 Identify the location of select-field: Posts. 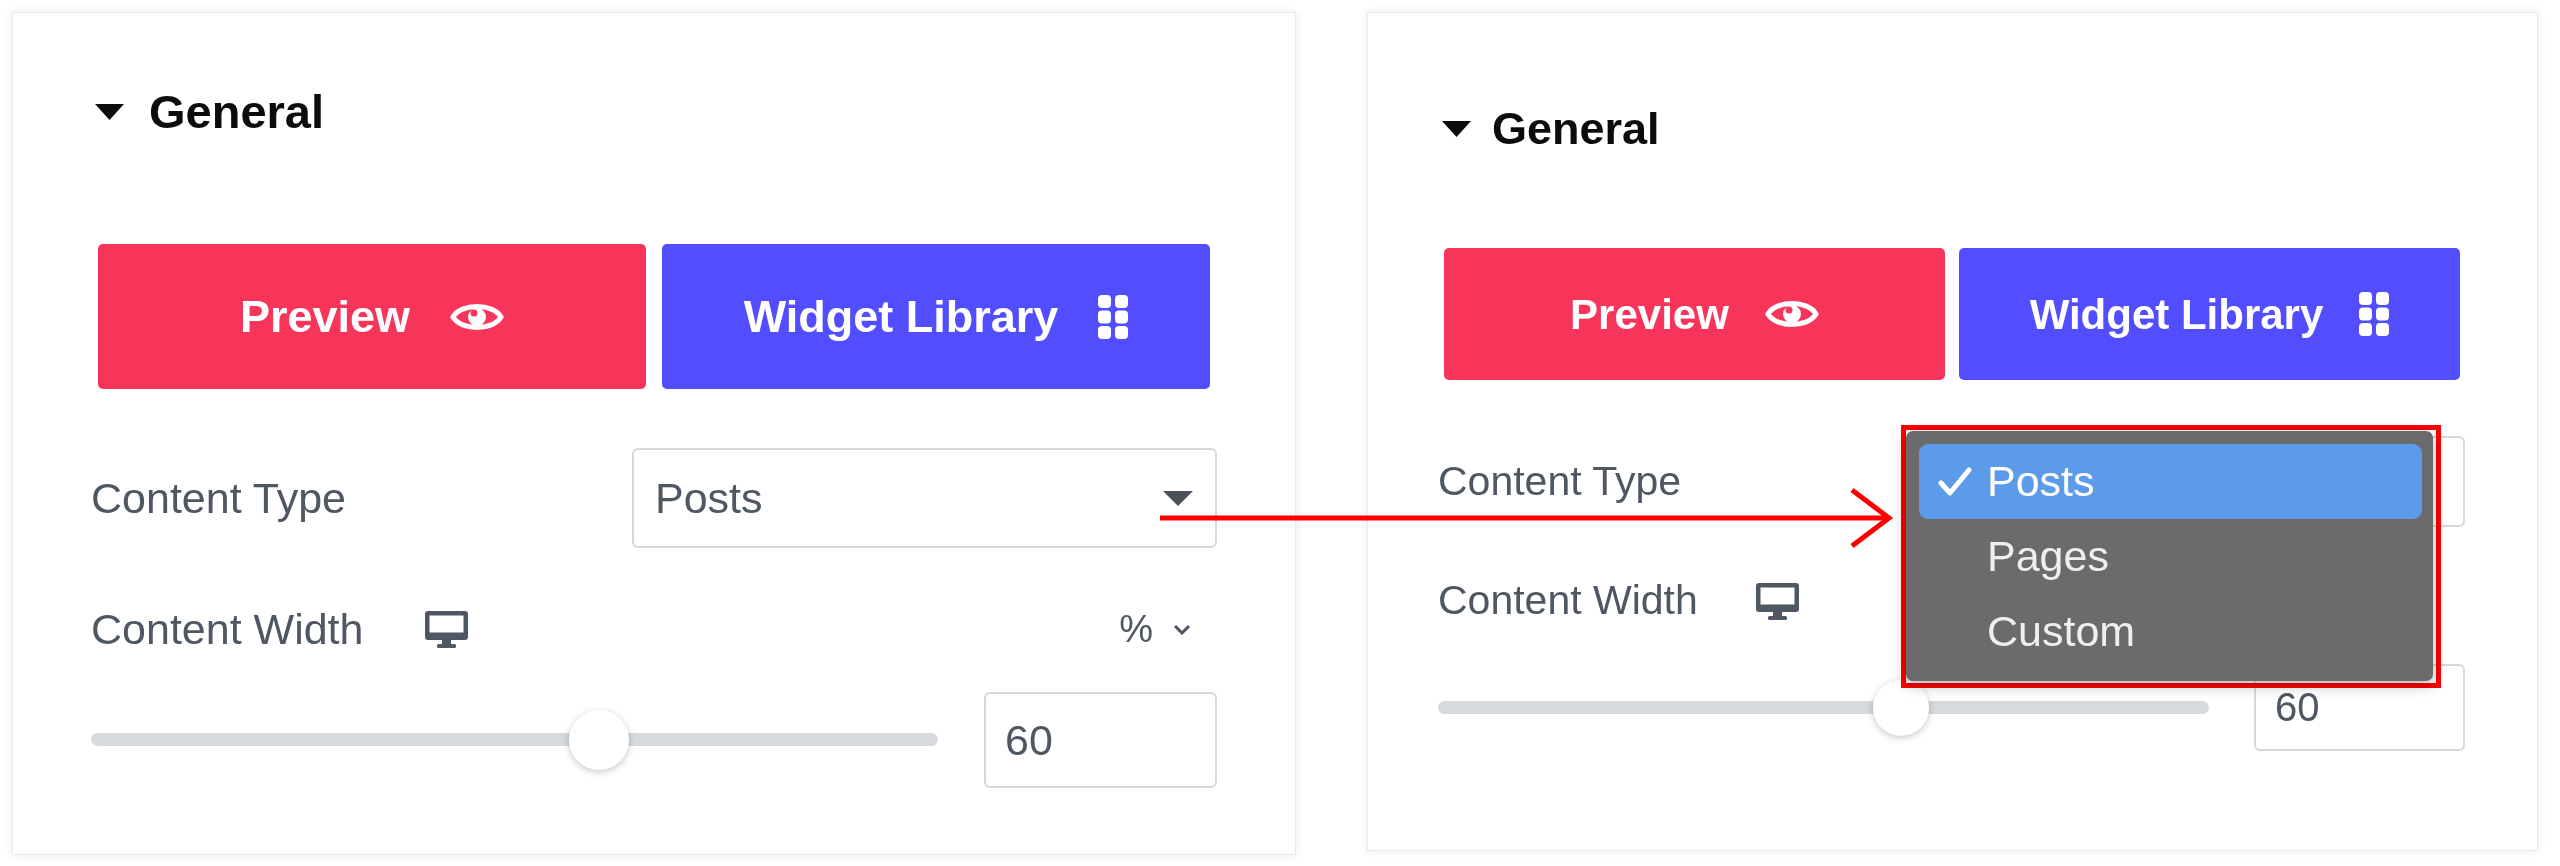
(924, 498).